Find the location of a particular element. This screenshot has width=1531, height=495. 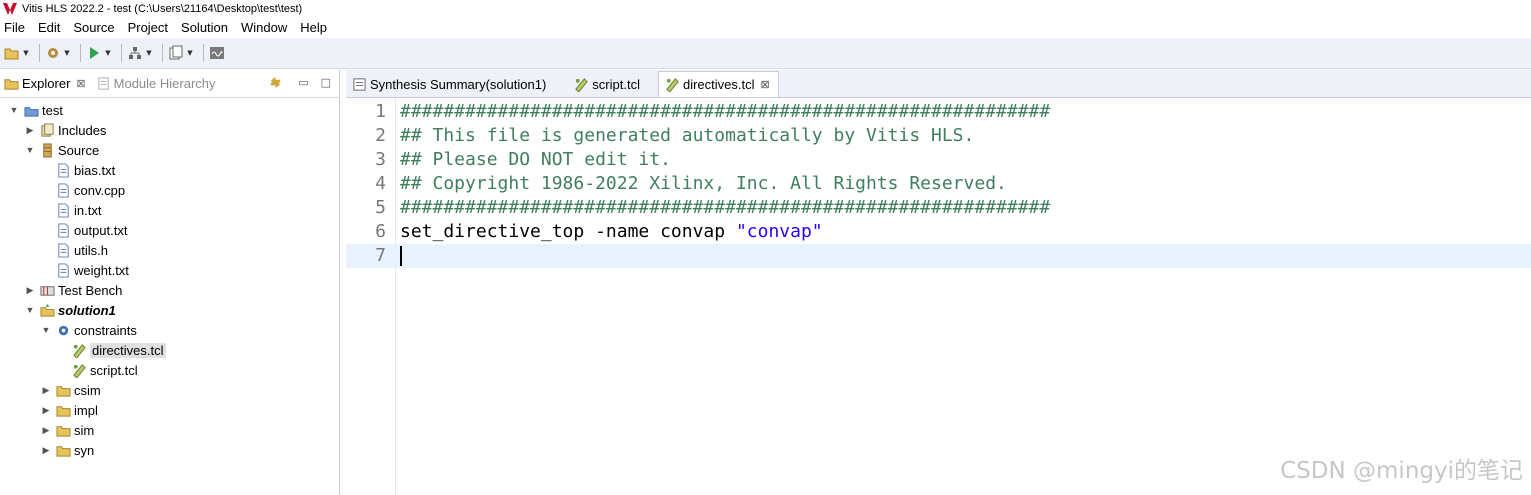

tree-node-solution: ▼ solution1 is located at coordinates (70, 310).